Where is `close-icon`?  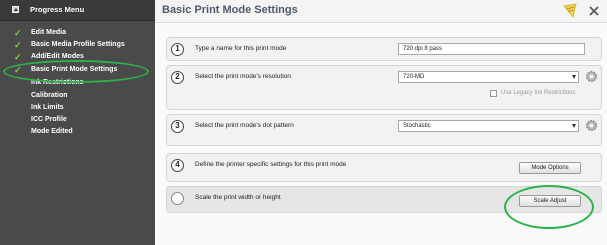 close-icon is located at coordinates (594, 11).